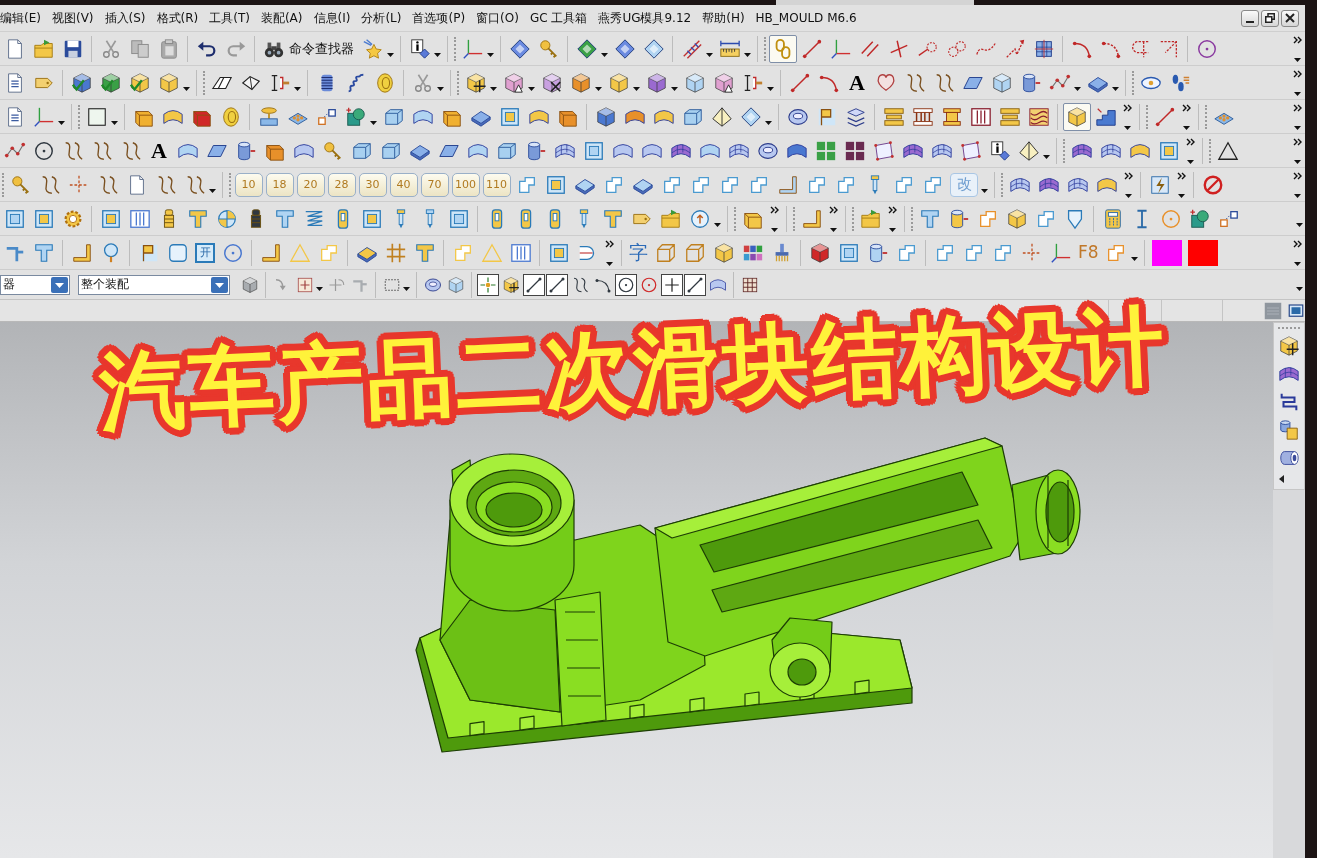  What do you see at coordinates (332, 18) in the screenshot?
I see `menu-item: 信息(I)` at bounding box center [332, 18].